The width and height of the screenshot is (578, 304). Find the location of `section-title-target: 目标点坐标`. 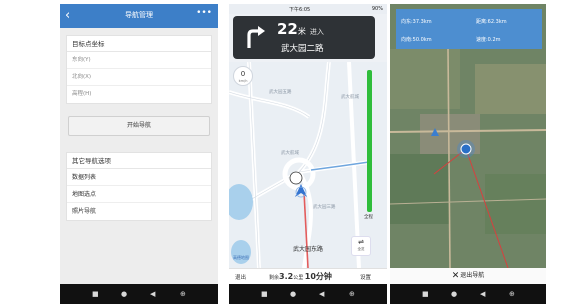

section-title-target: 目标点坐标 is located at coordinates (139, 44).